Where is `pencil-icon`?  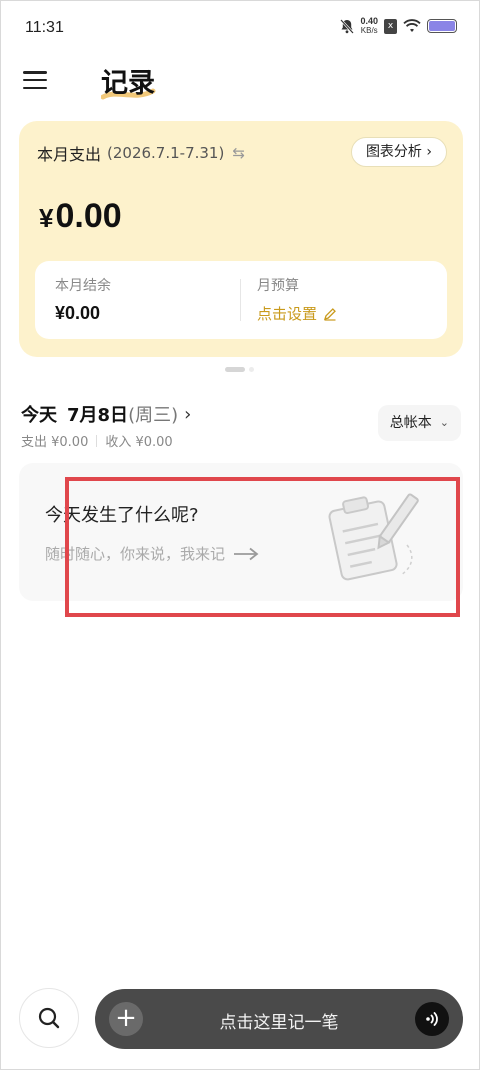
pencil-icon is located at coordinates (330, 314).